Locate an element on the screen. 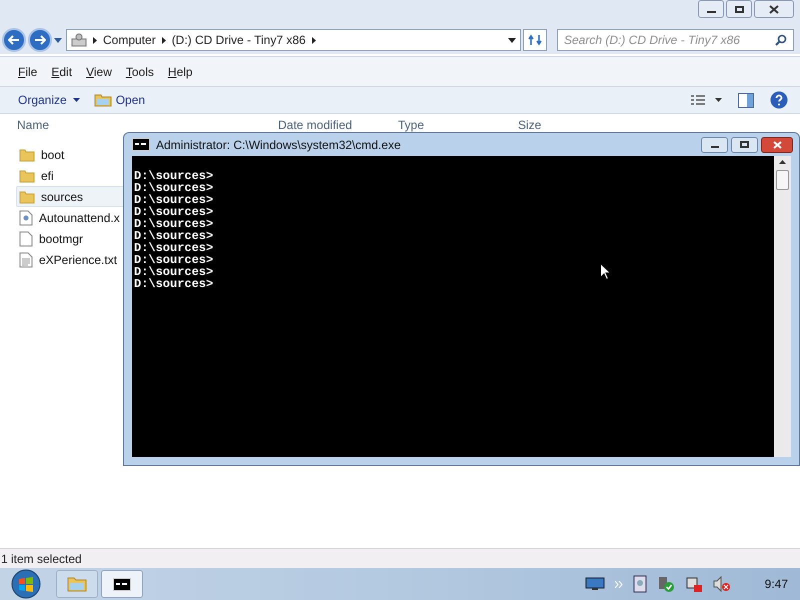 Image resolution: width=800 pixels, height=600 pixels. back-button is located at coordinates (14, 40).